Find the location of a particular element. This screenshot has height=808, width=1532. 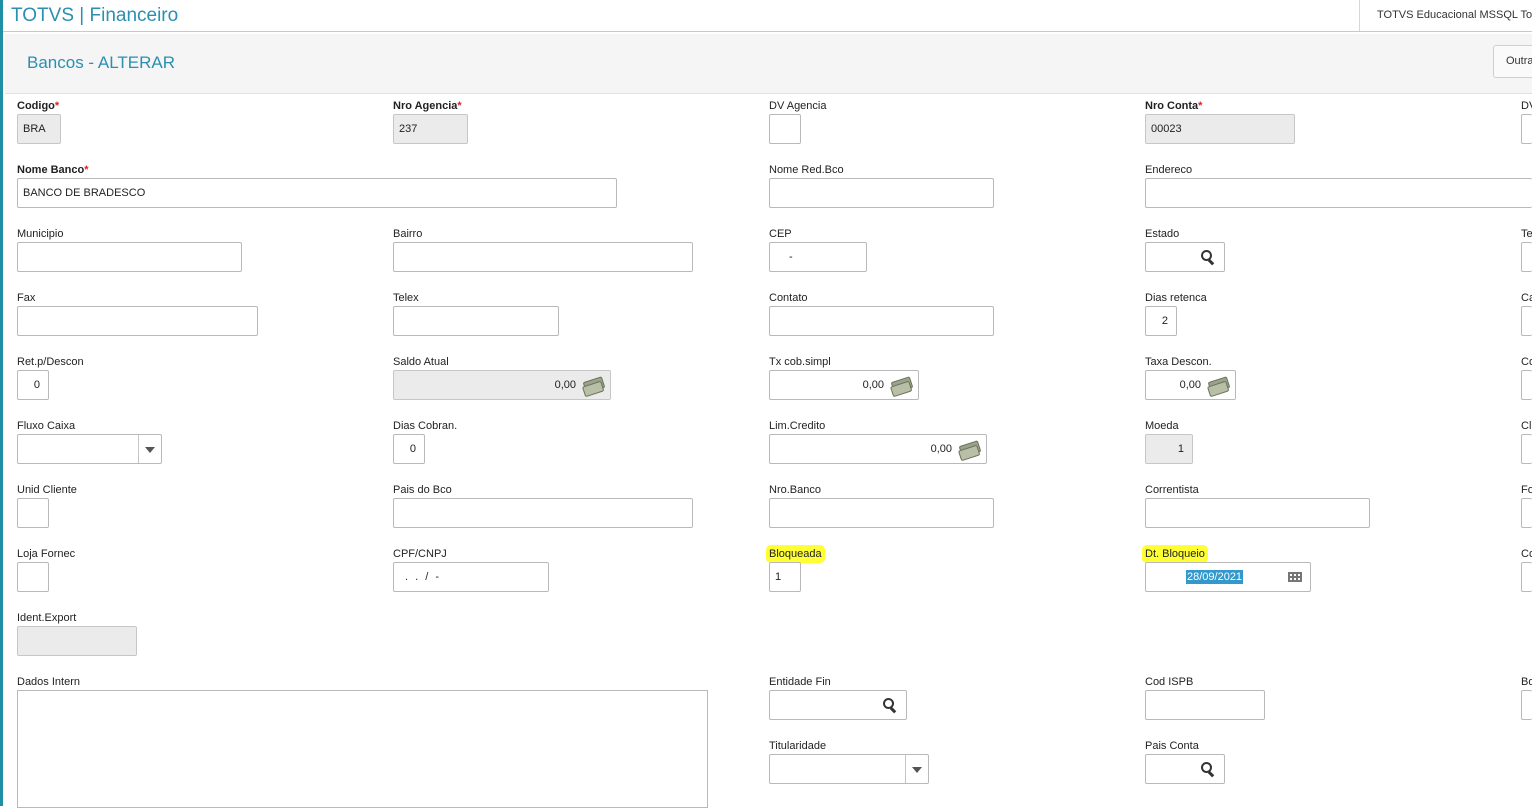

bloqueada-label: Bloqueada is located at coordinates (795, 554).